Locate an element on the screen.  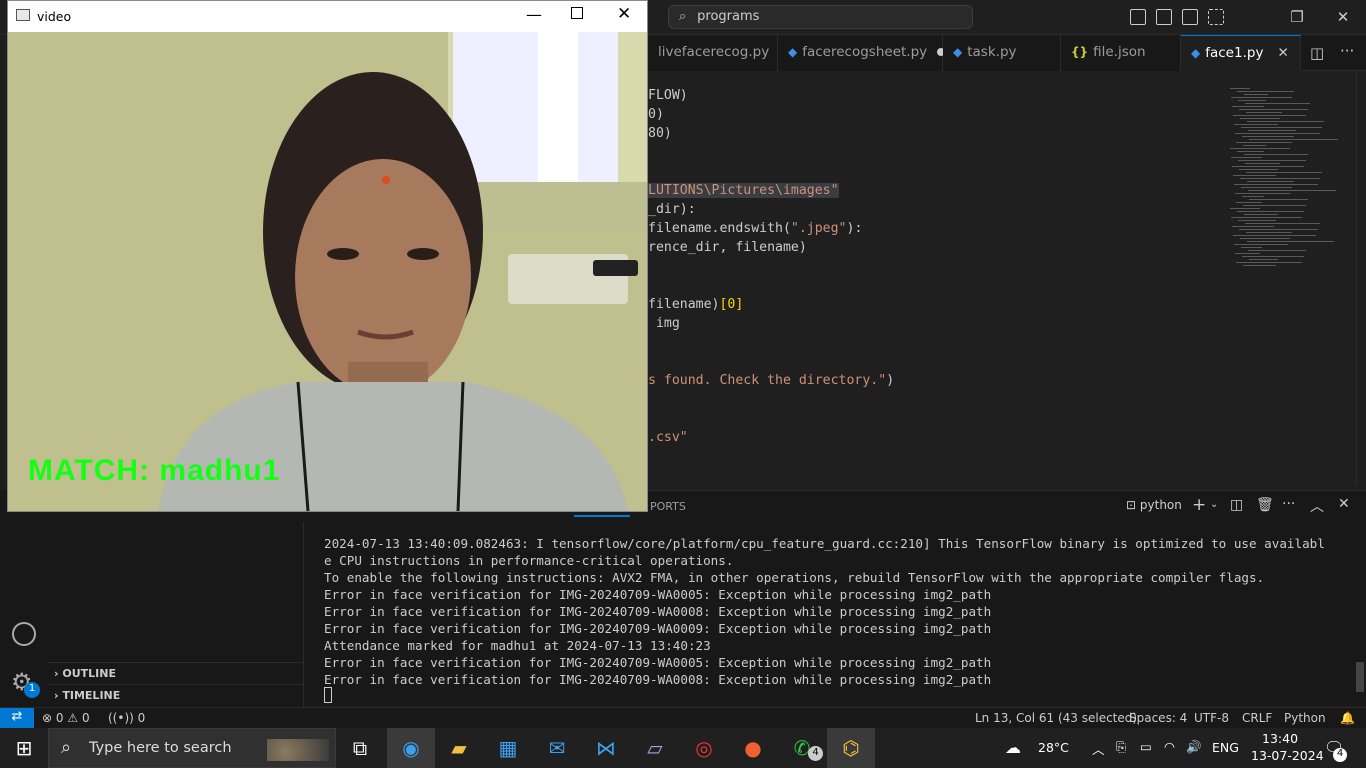
maximize-panel-icon: ︿ is located at coordinates (1317, 506).